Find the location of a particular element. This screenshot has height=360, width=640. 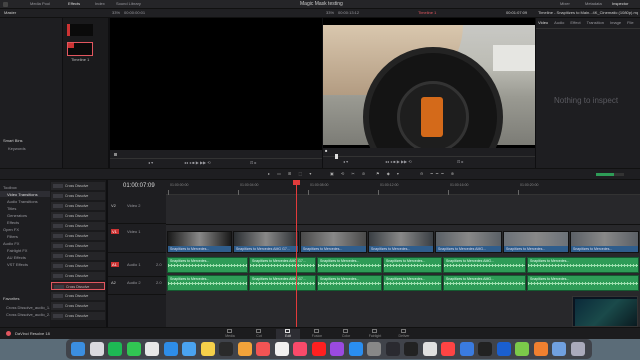

inspector-tab-file: File is located at coordinates (630, 23).